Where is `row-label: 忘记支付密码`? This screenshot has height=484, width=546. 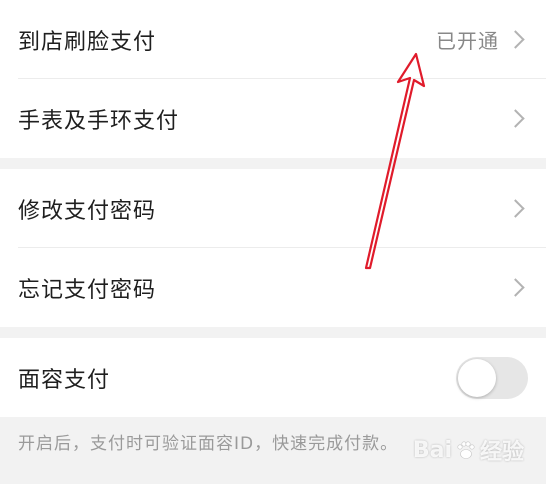
row-label: 忘记支付密码 is located at coordinates (87, 290).